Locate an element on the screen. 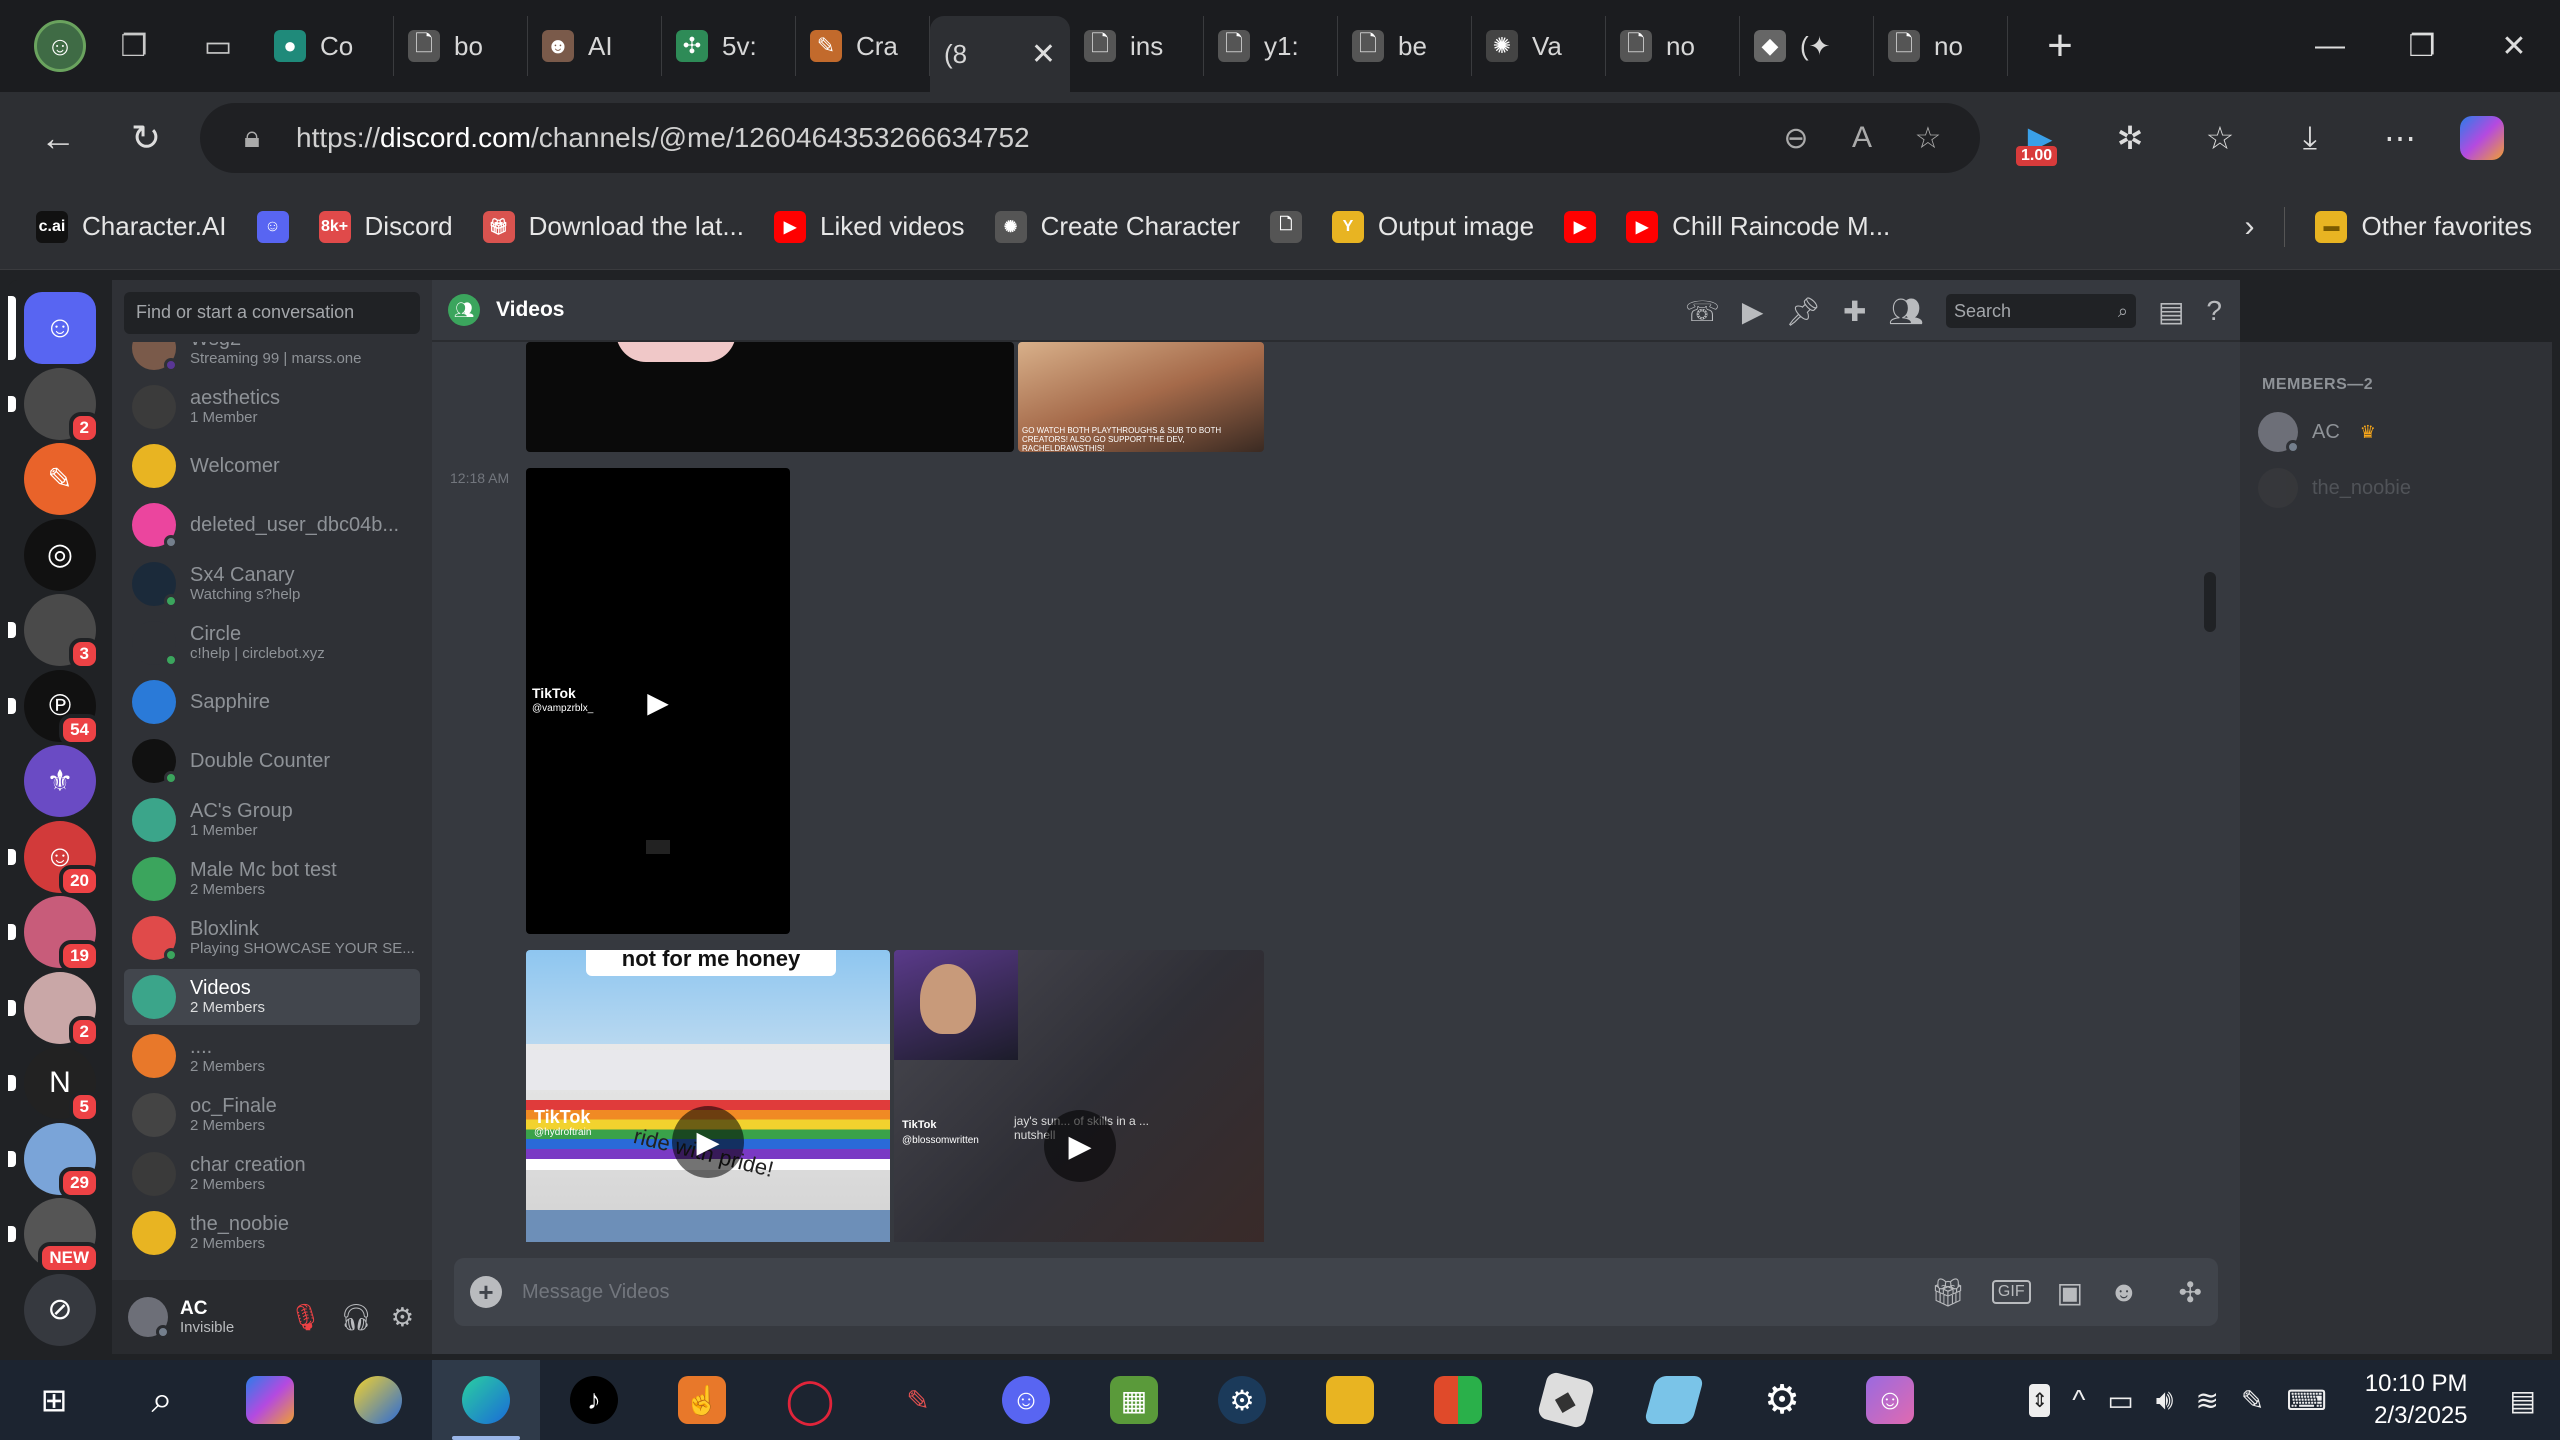  more-menu-icon: ⋯ is located at coordinates (2400, 138).